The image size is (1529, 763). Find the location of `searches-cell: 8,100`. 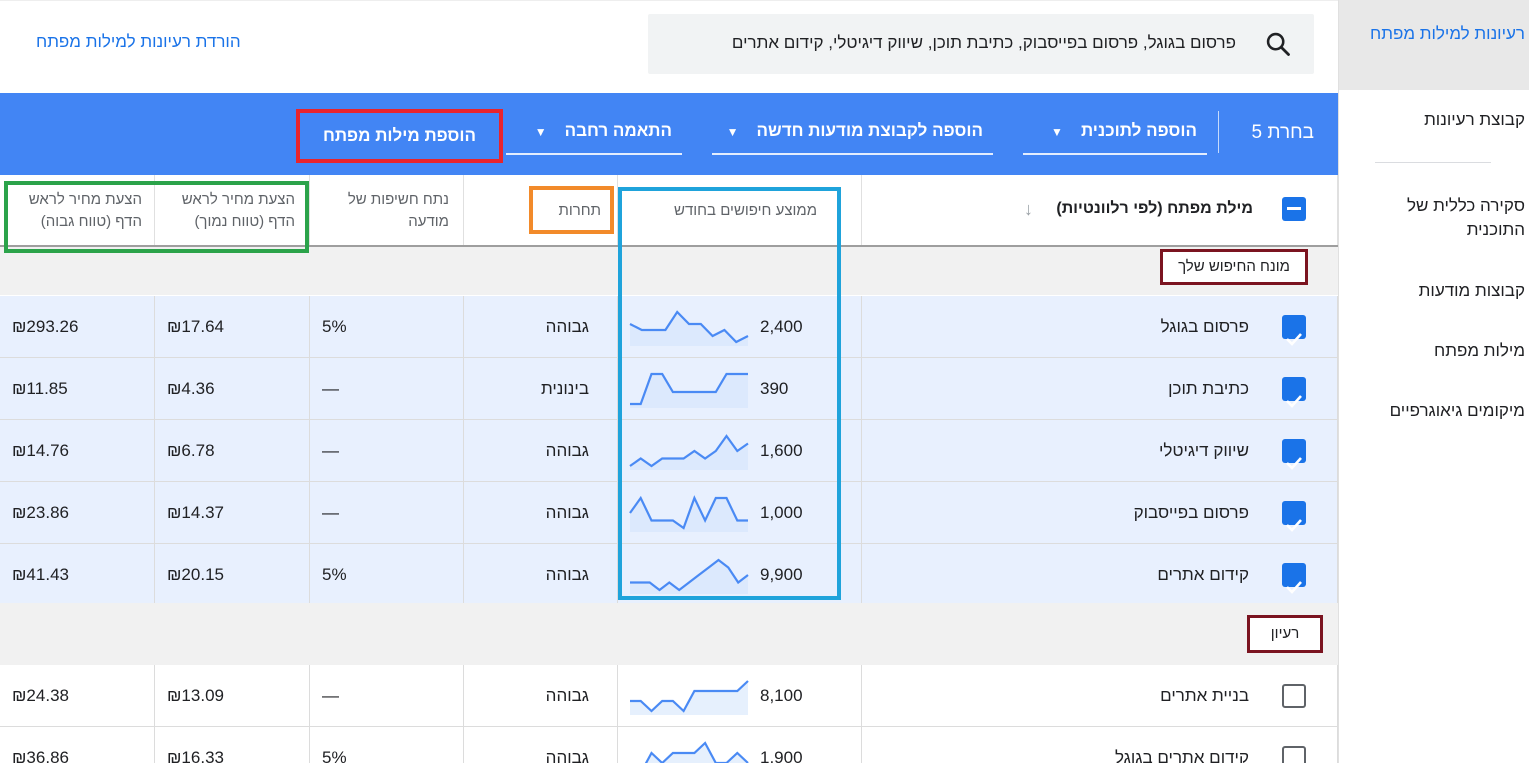

searches-cell: 8,100 is located at coordinates (740, 695).